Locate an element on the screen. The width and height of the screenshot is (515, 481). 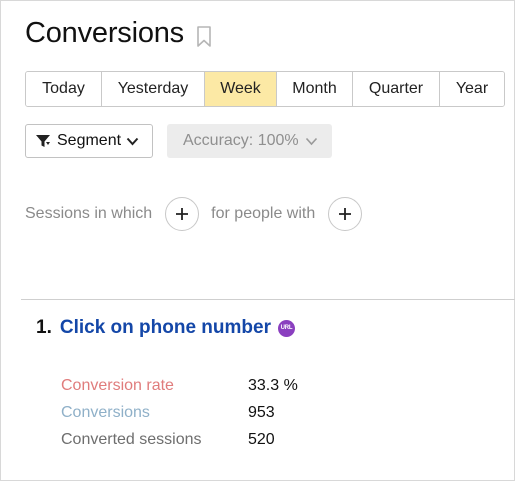
accuracy-dropdown: Accuracy: 100% is located at coordinates (249, 141).